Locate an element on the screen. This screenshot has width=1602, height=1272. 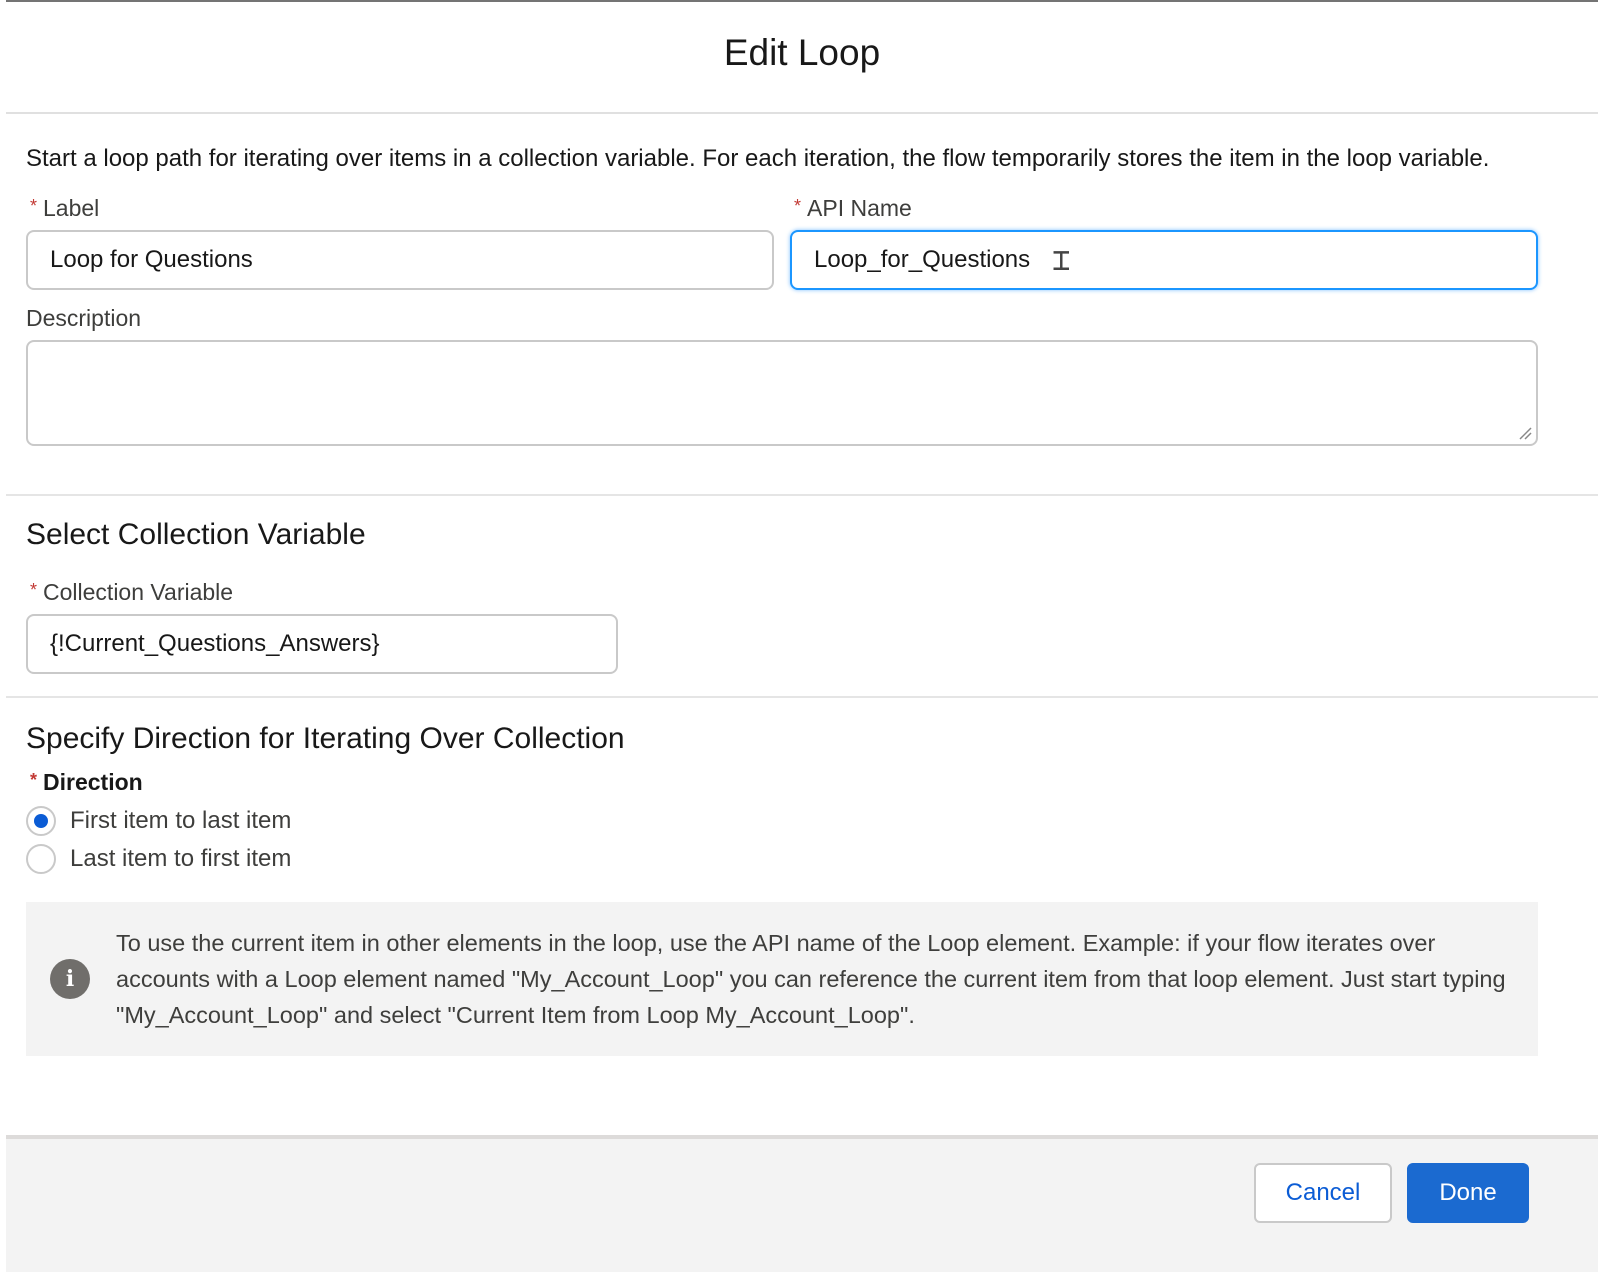
api-name-input: Loop_for_Questions ⌶ is located at coordinates (1164, 260).